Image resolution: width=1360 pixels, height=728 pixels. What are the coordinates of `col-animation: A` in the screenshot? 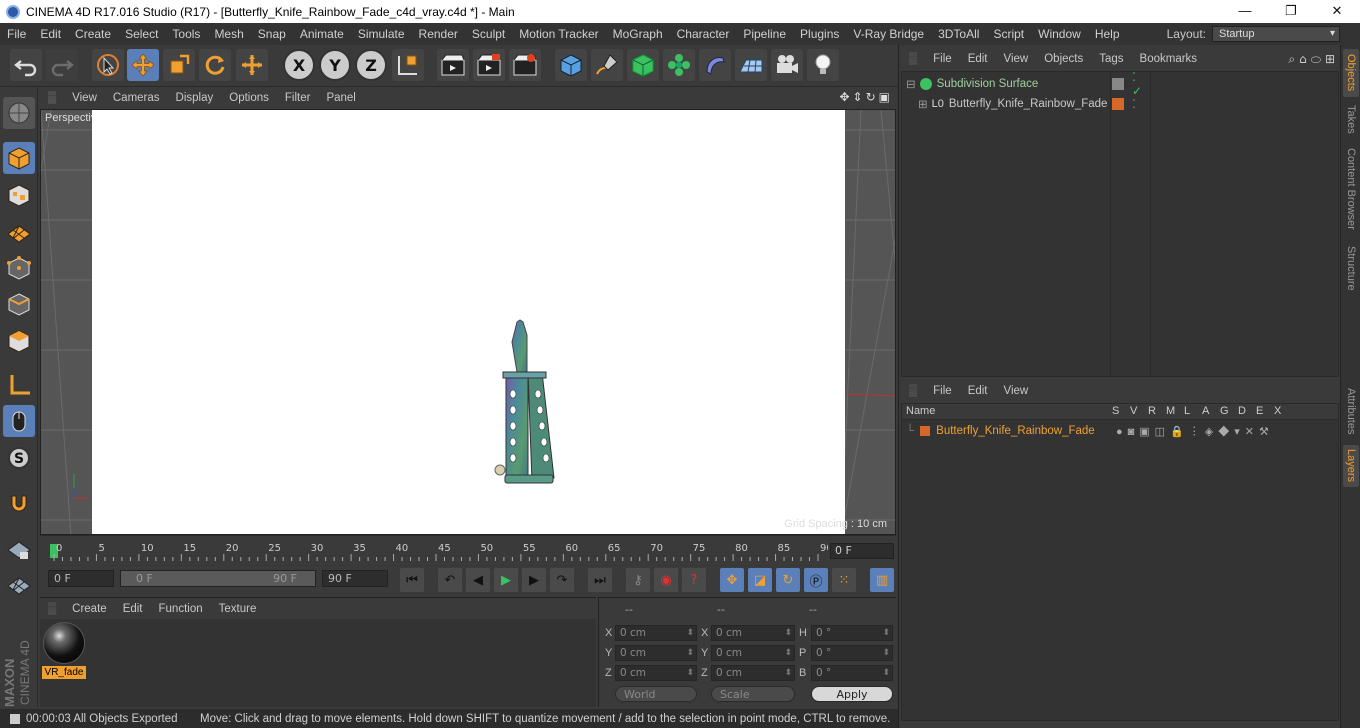 It's located at (1205, 411).